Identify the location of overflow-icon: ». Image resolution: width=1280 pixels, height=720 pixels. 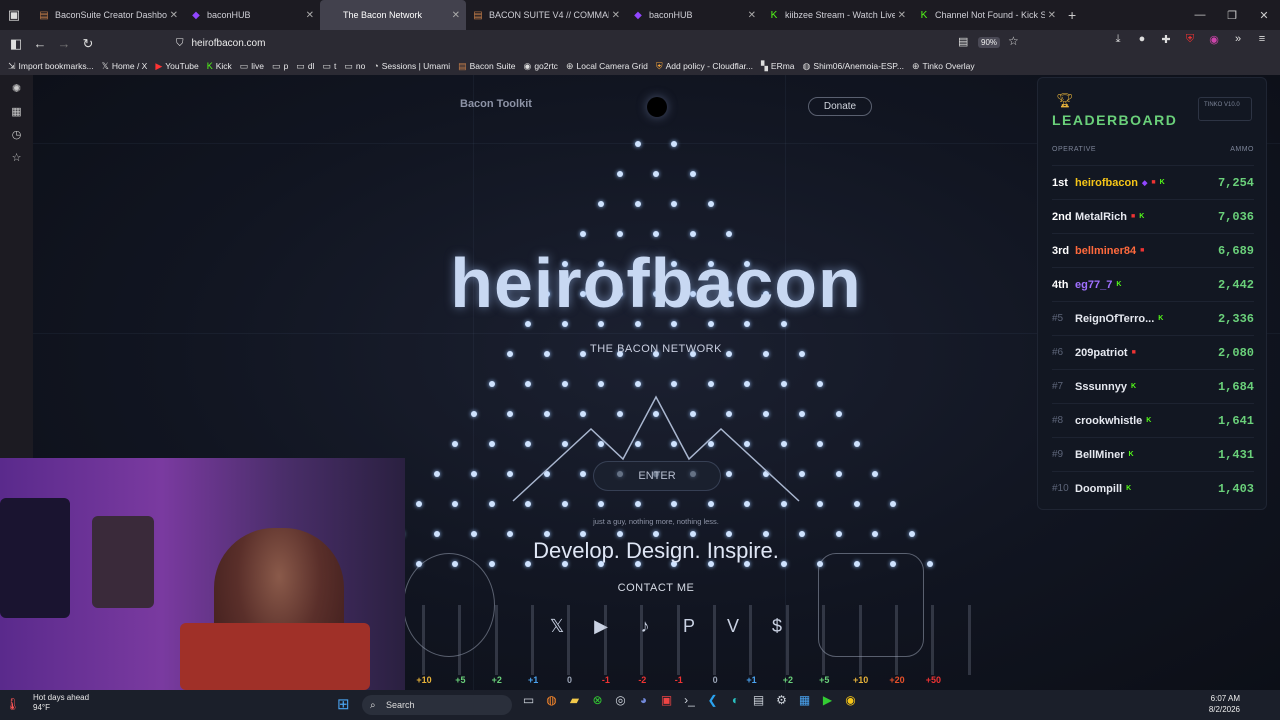
(1238, 39).